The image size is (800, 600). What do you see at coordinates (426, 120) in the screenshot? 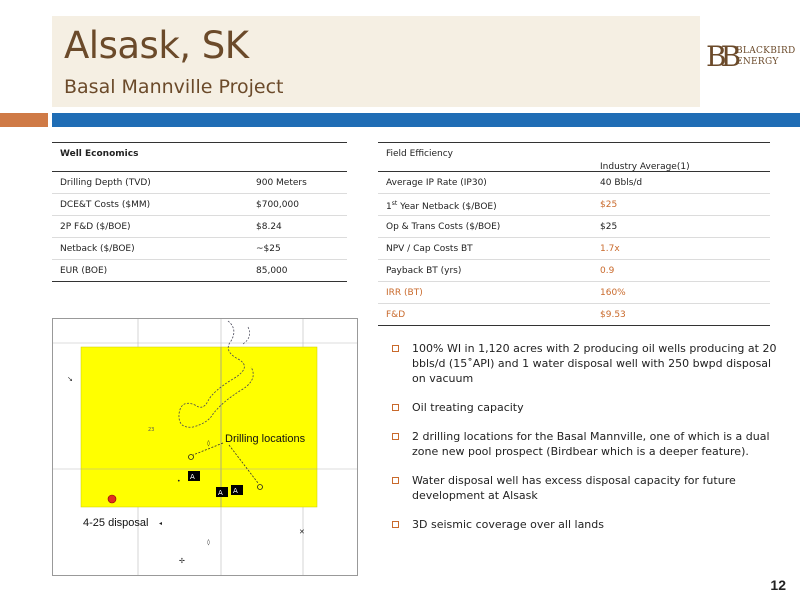
I see `accent-bar-blue` at bounding box center [426, 120].